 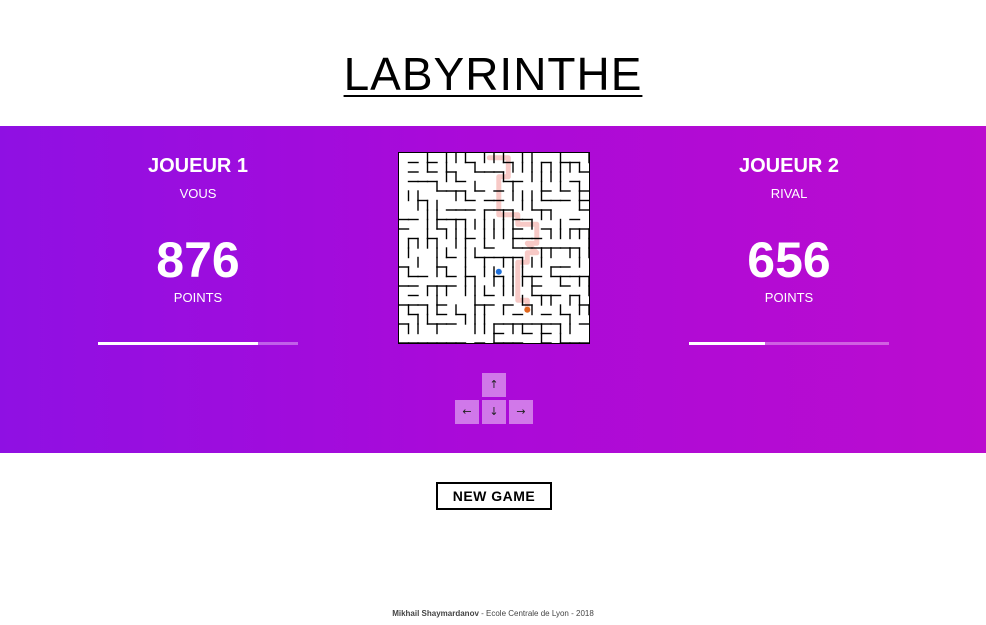 What do you see at coordinates (435, 613) in the screenshot?
I see `footer-author: Mikhail Shaymardanov` at bounding box center [435, 613].